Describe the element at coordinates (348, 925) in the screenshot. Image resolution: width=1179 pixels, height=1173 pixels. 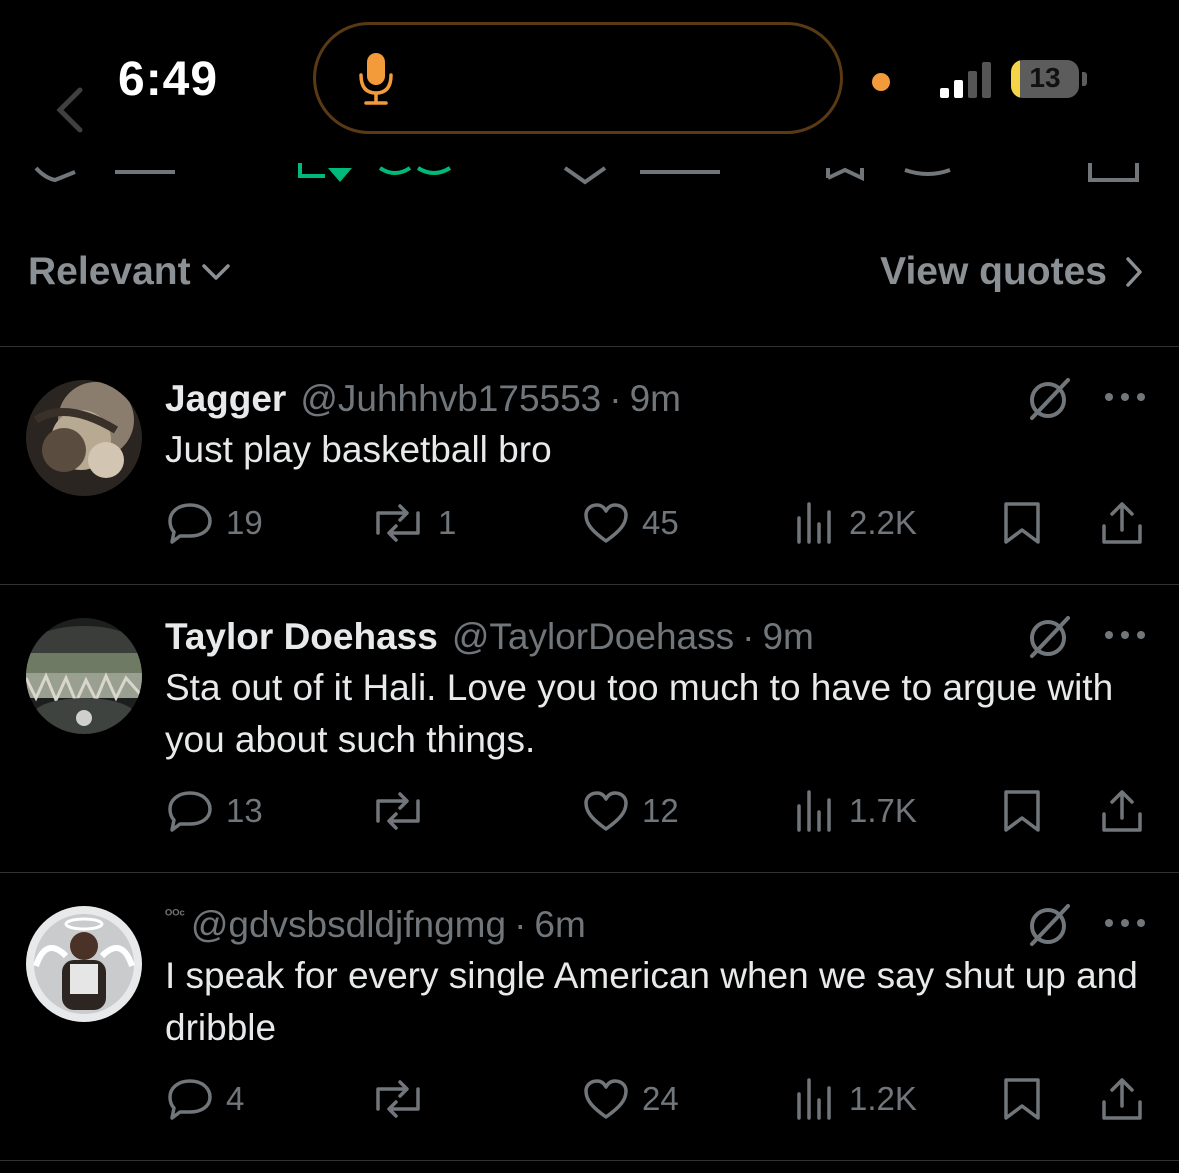
I see `author-handle: @gdvsbsdldjfngmg` at that location.